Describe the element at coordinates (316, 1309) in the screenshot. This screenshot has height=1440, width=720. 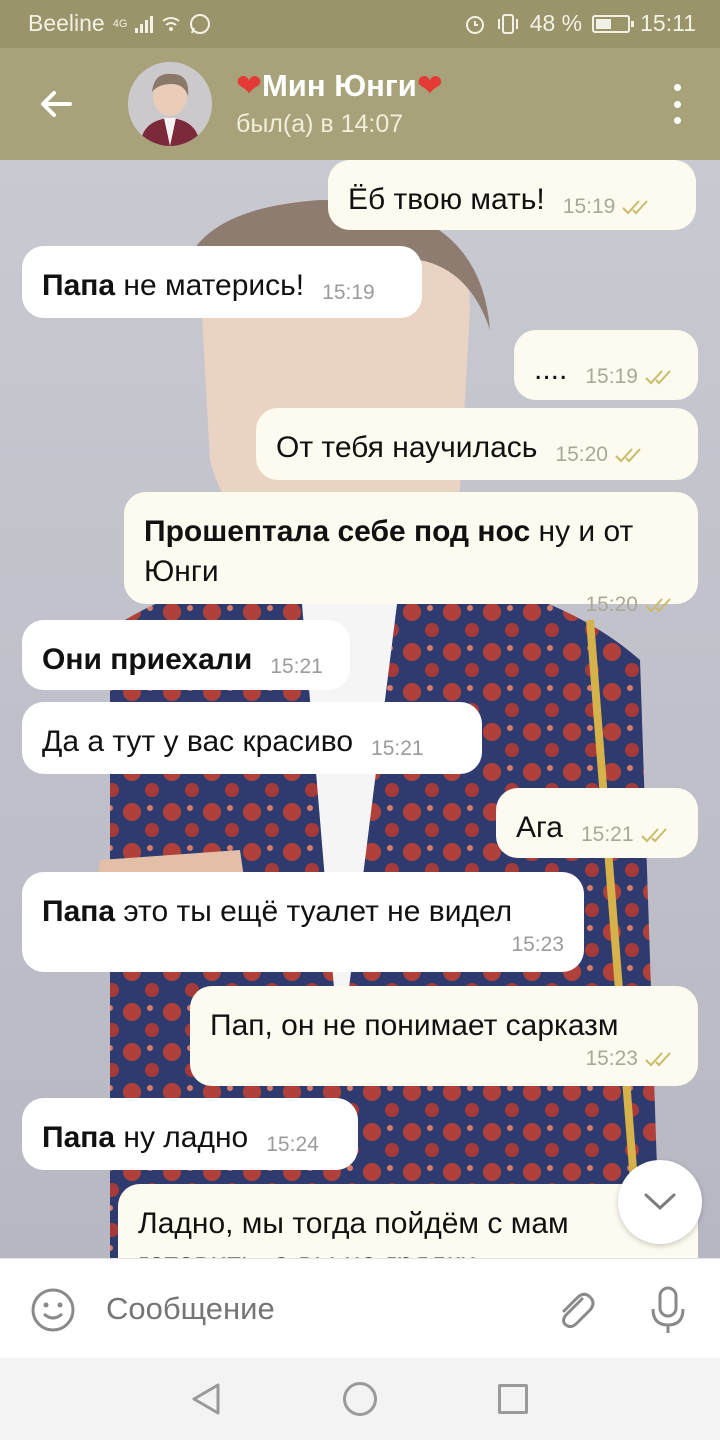
I see `message-input` at that location.